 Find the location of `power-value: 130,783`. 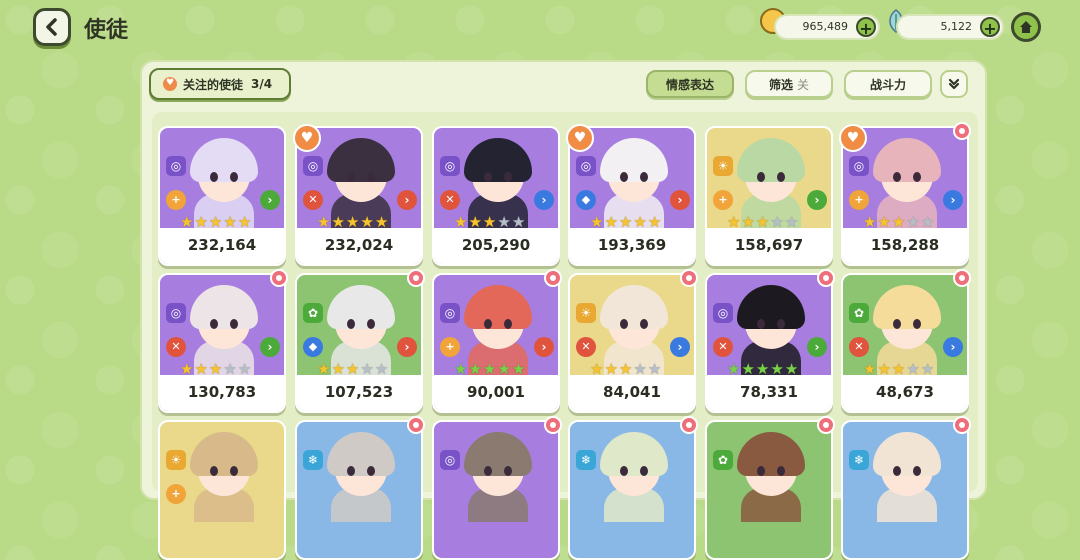

power-value: 130,783 is located at coordinates (222, 392).